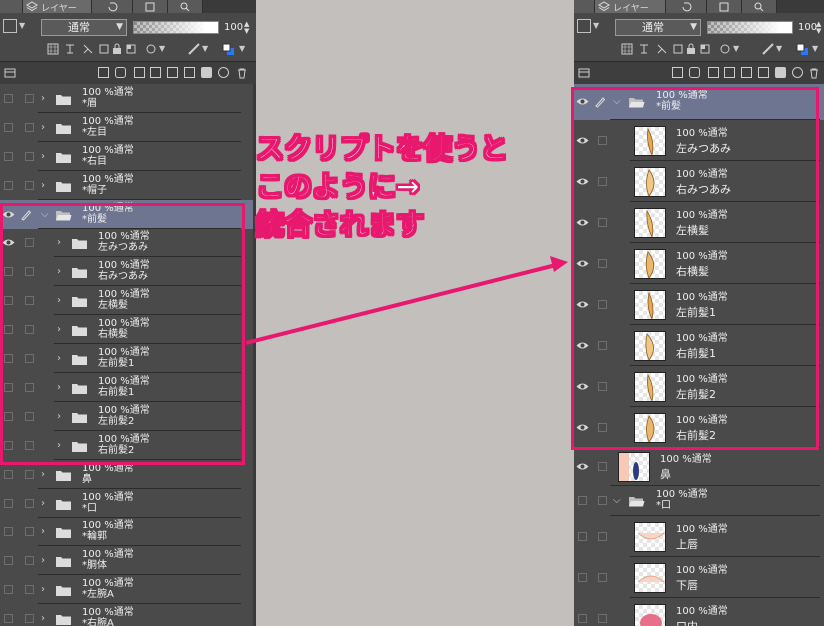 Image resolution: width=824 pixels, height=626 pixels. What do you see at coordinates (401, 304) in the screenshot?
I see `arrow-line` at bounding box center [401, 304].